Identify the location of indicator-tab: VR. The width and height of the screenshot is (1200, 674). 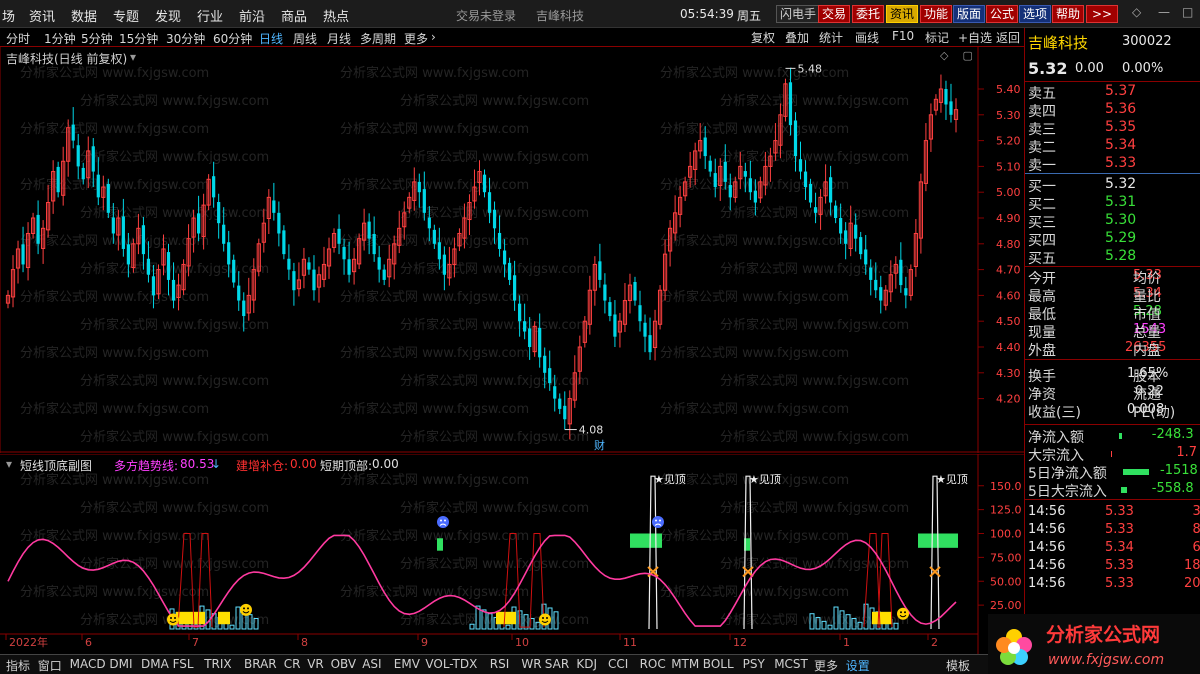
(315, 664).